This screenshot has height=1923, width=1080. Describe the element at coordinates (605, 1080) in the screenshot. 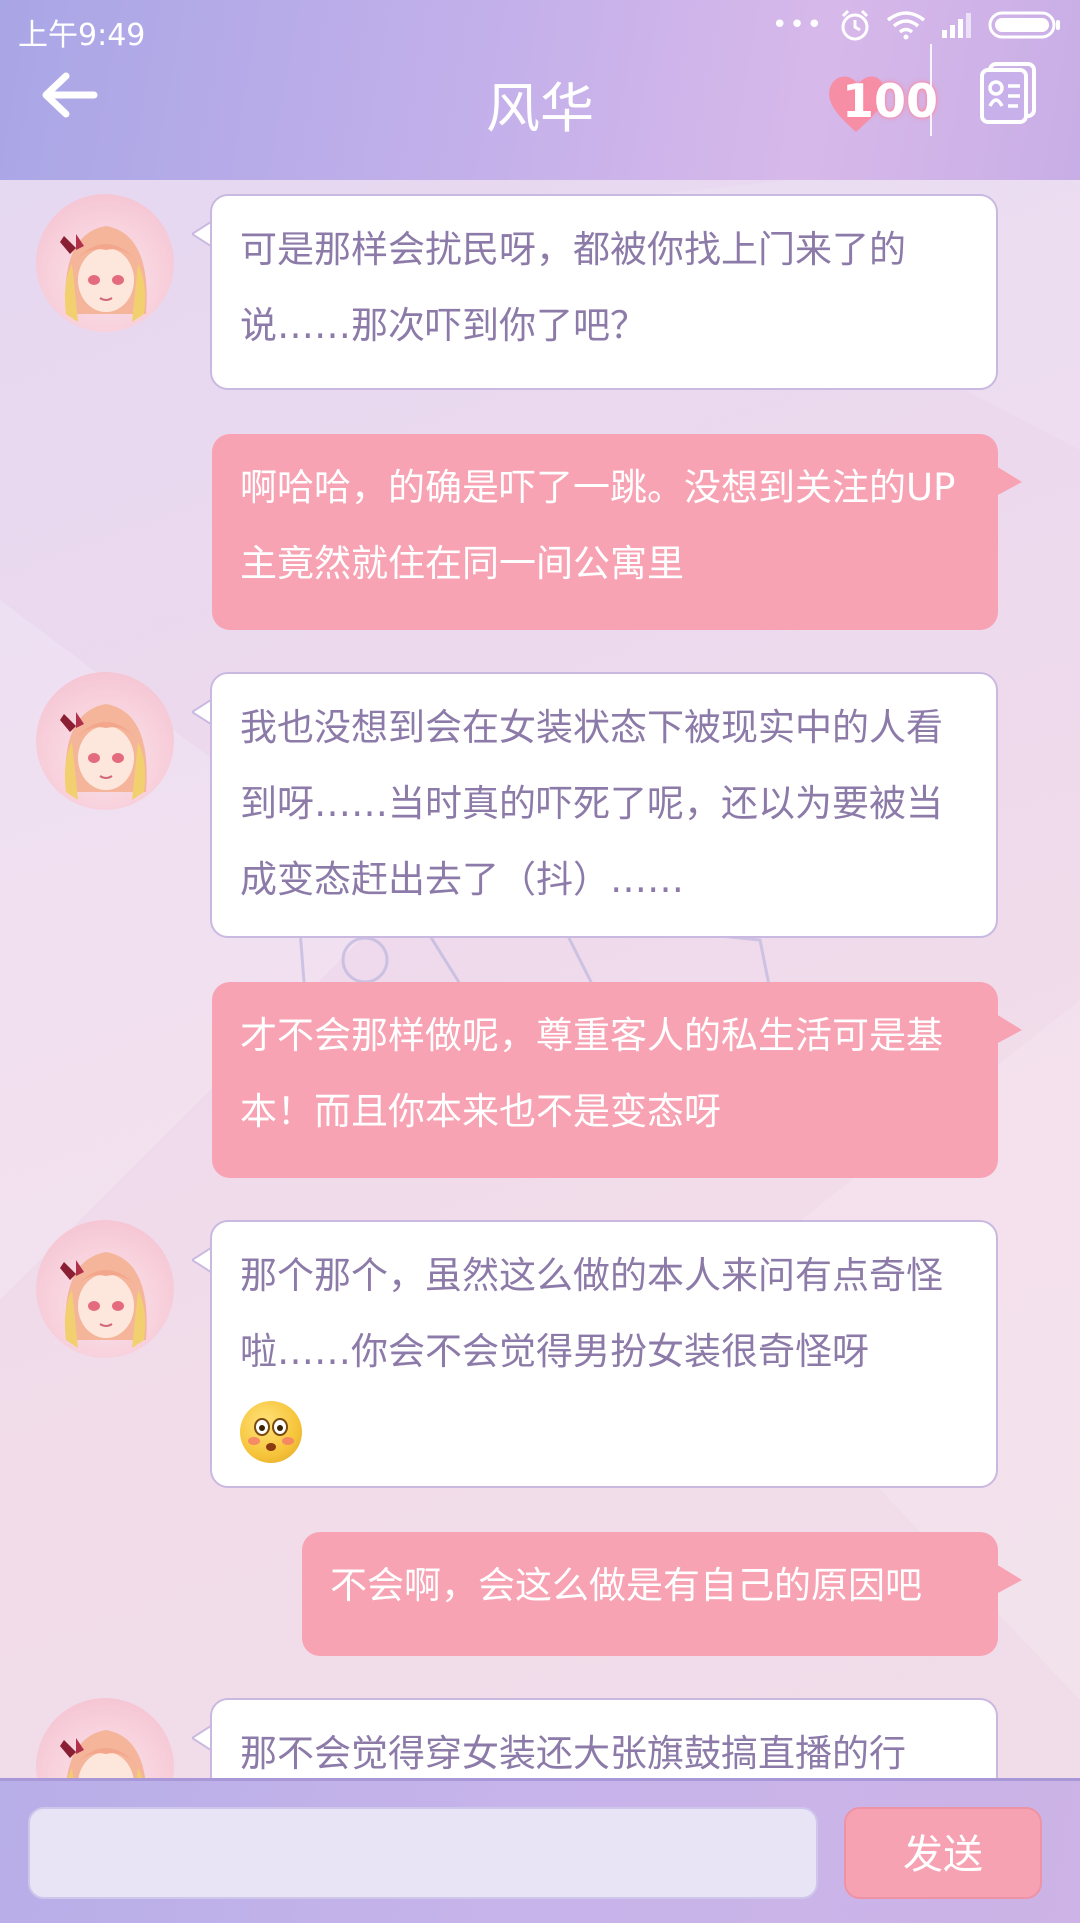

I see `outgoing-message: 才不会那样做呢，尊重客人的私生活可是基本！而且你本来也不是变态呀` at that location.